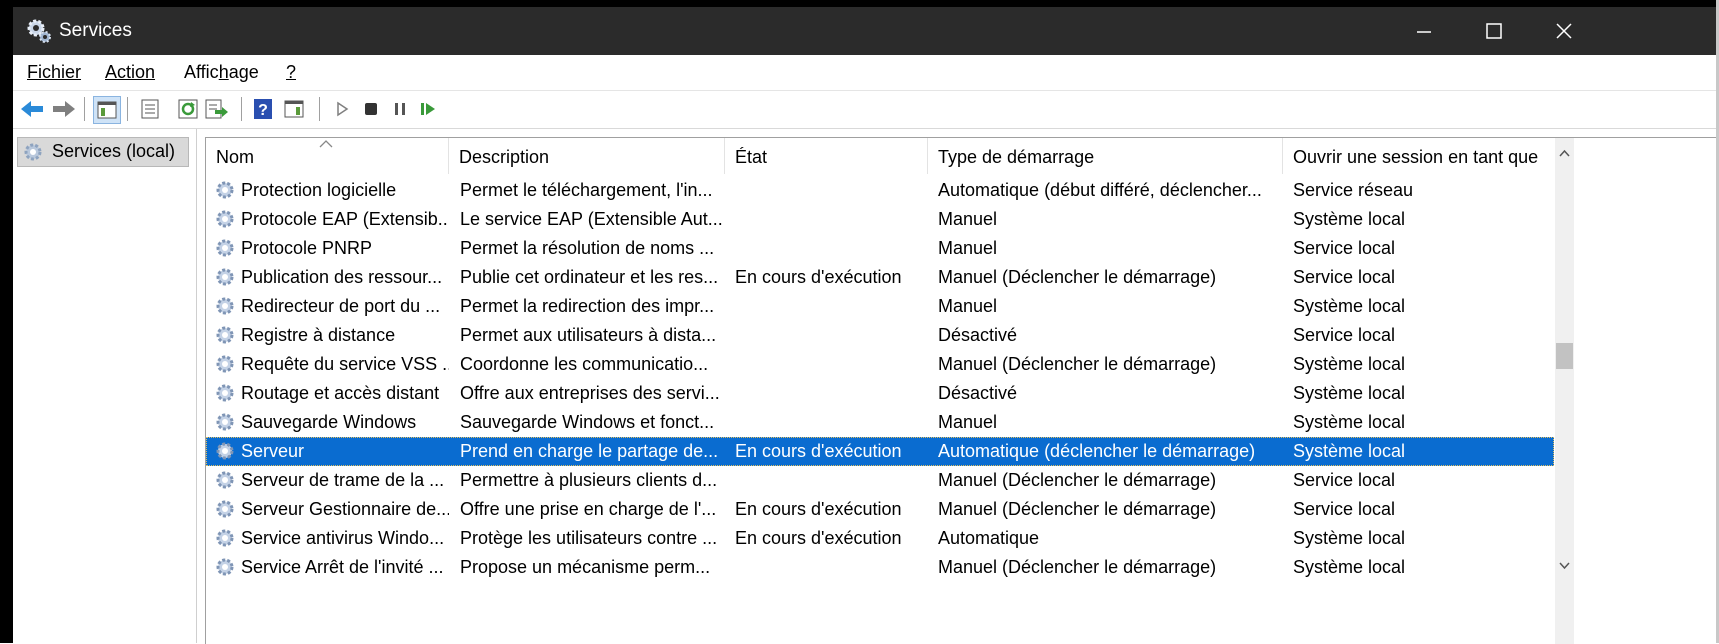 This screenshot has width=1719, height=644. Describe the element at coordinates (327, 156) in the screenshot. I see `column-header-name: Nom` at that location.